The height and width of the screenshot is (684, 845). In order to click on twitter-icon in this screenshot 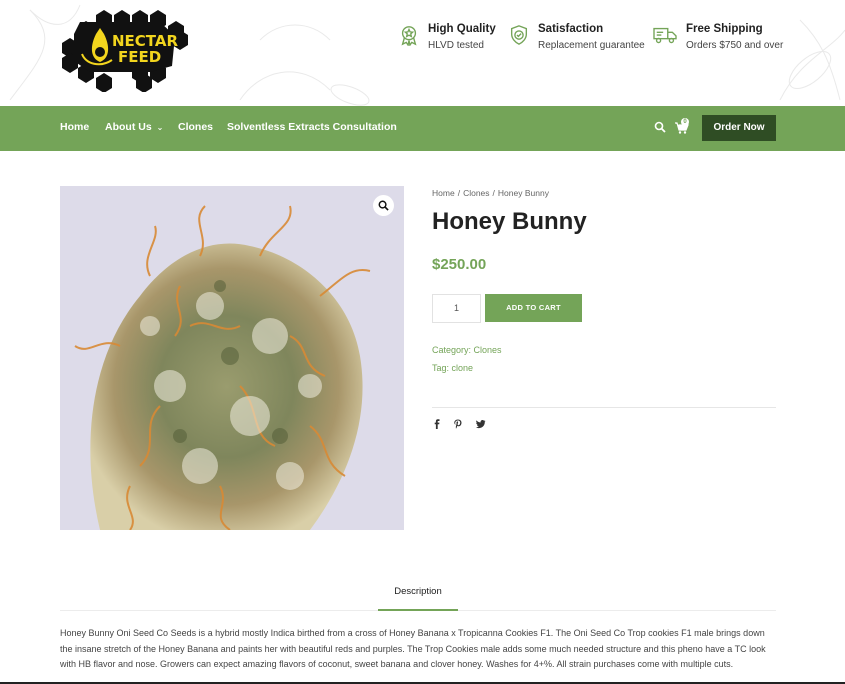, I will do `click(481, 424)`.